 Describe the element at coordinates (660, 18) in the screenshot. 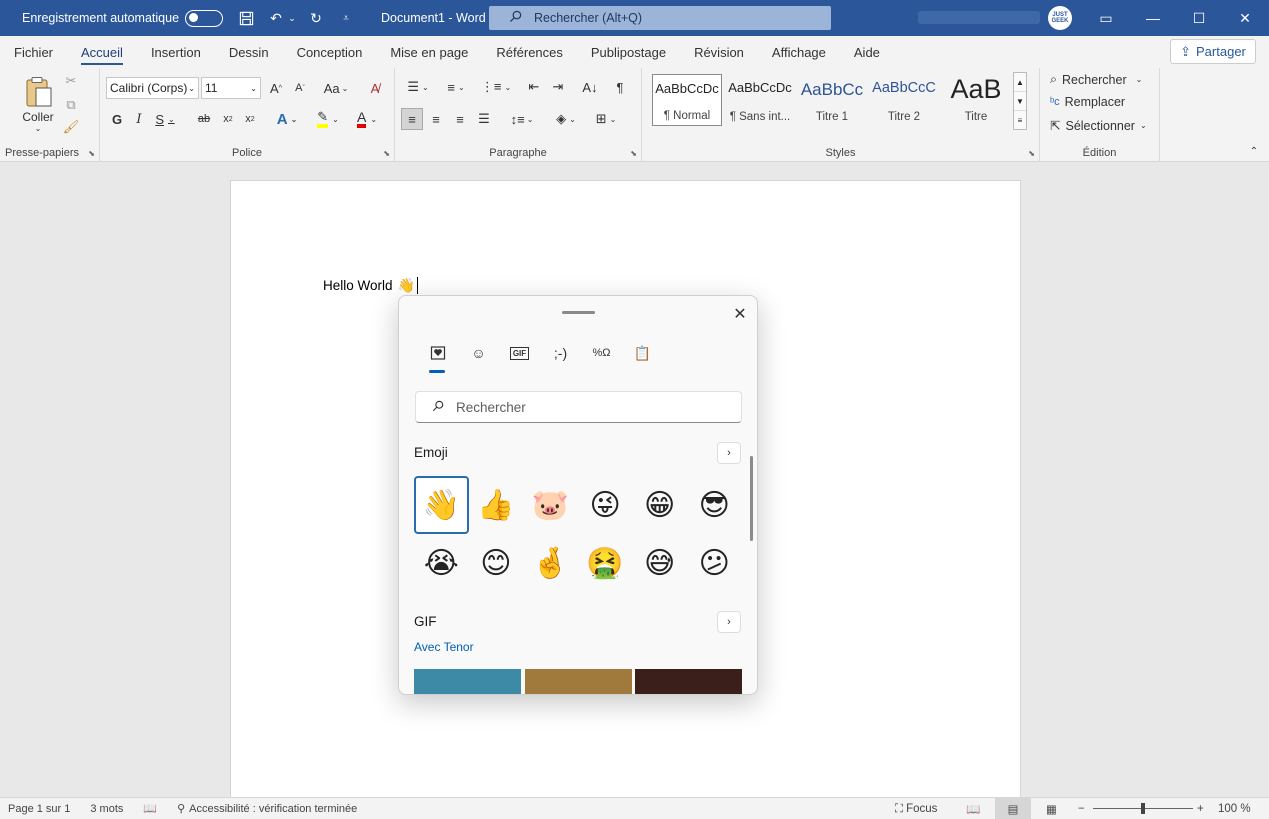

I see `title-search-box: Rechercher (Alt+Q)` at that location.